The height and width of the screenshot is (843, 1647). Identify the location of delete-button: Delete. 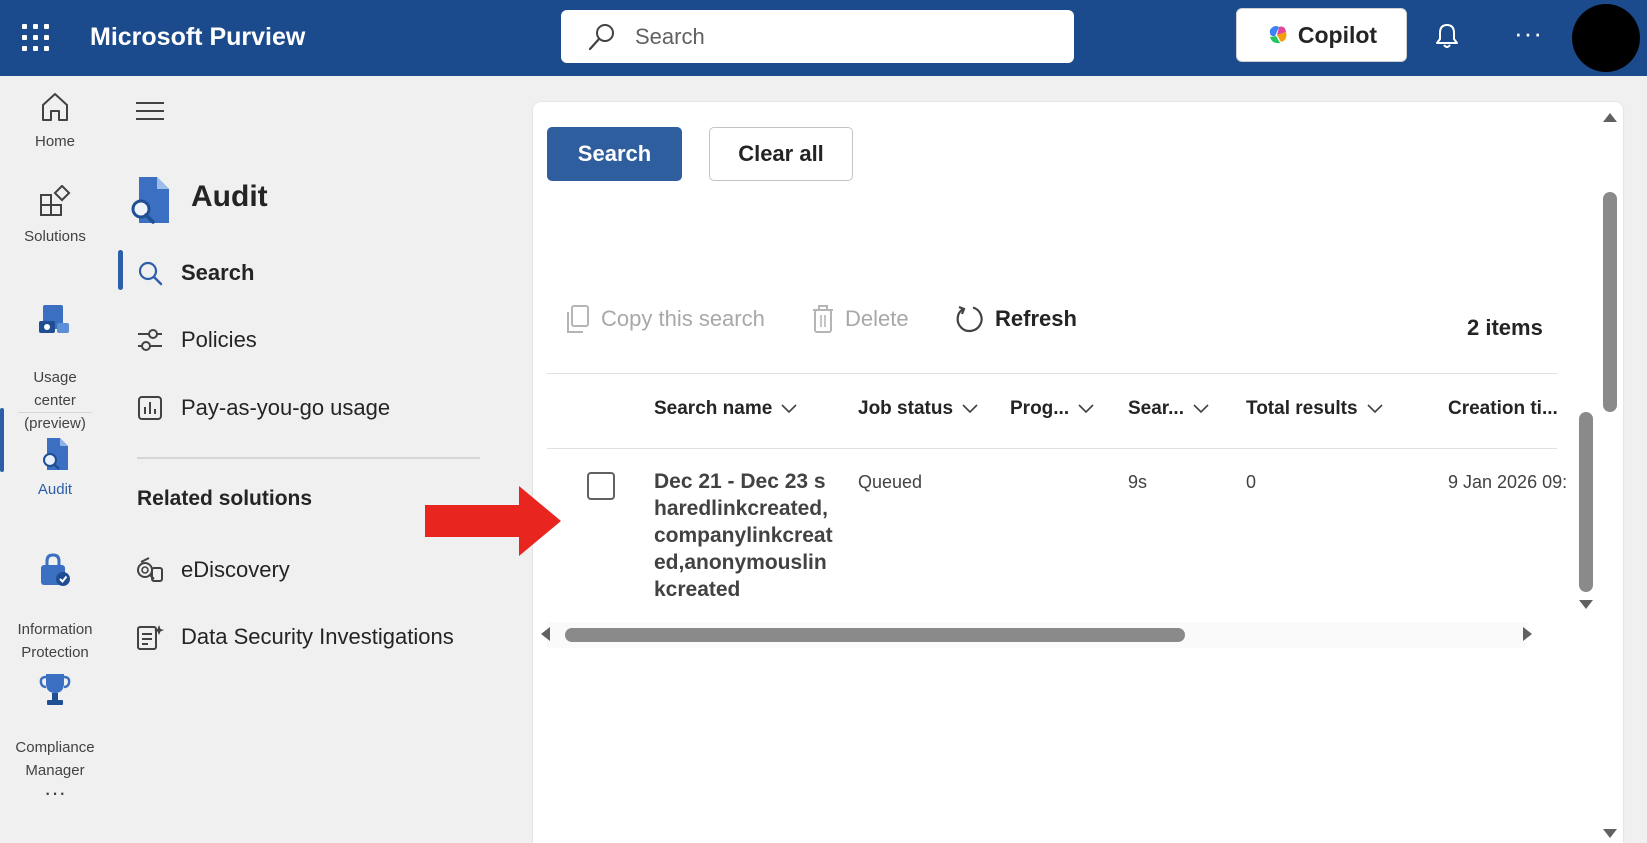
(860, 319).